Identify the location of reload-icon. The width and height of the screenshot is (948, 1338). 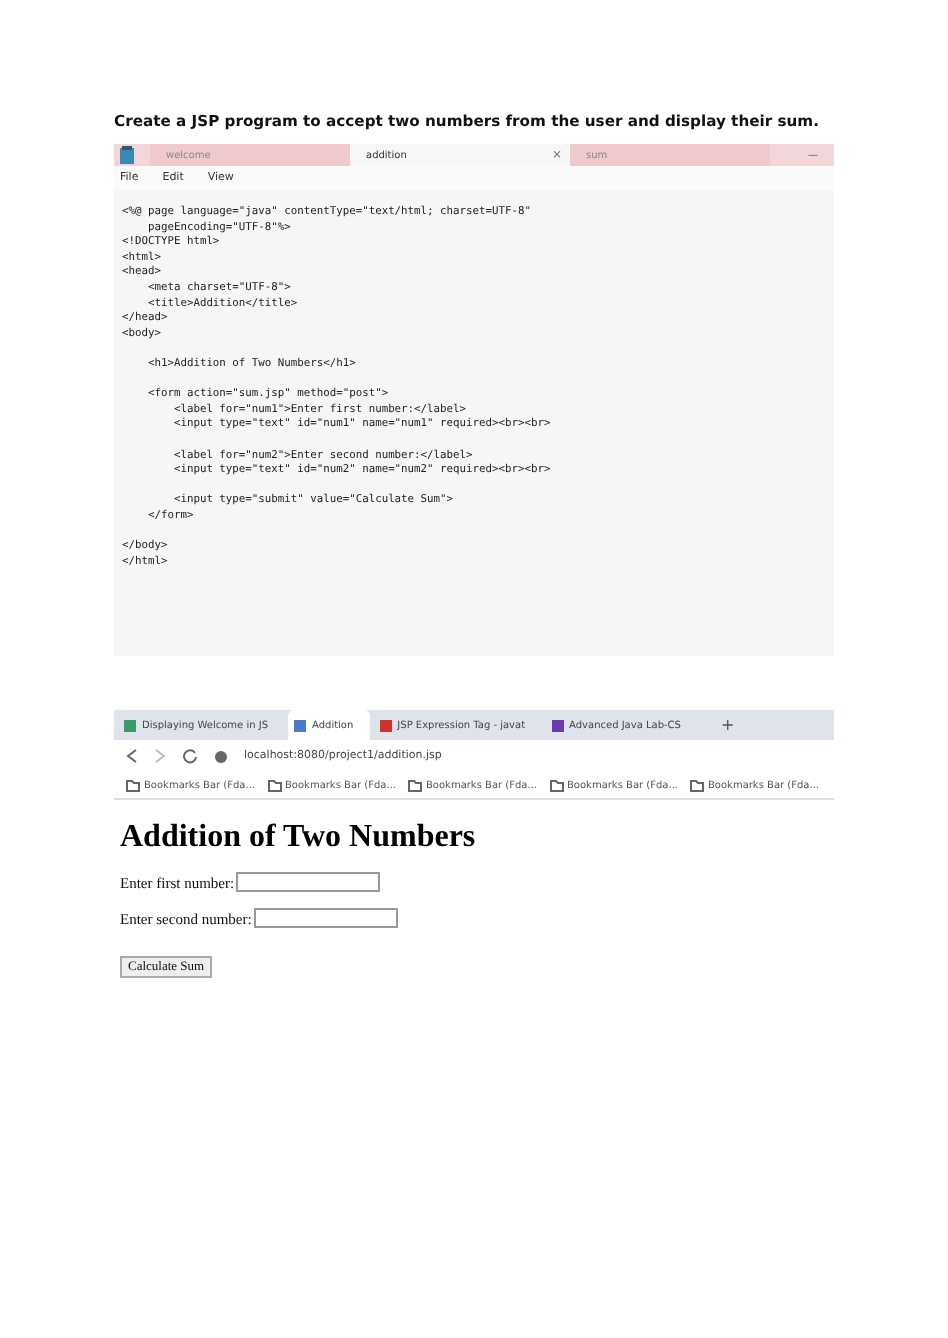
(190, 756).